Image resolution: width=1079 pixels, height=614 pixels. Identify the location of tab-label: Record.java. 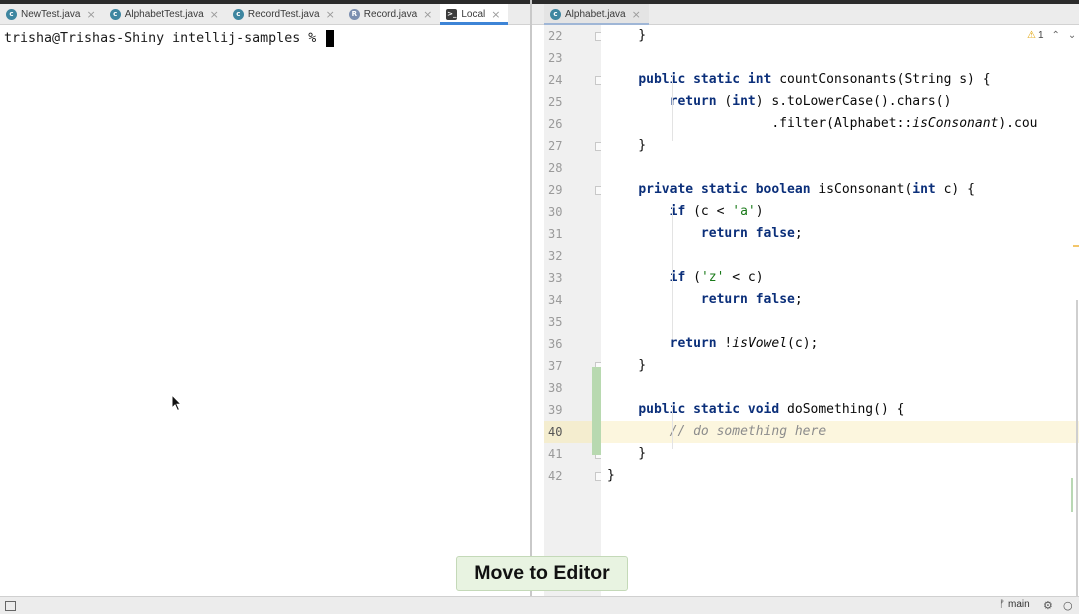
(390, 14).